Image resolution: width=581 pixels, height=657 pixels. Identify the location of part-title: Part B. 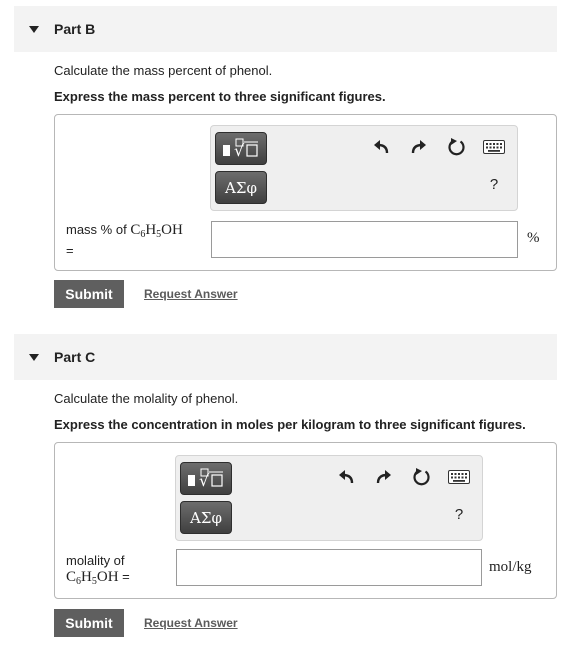
(75, 29).